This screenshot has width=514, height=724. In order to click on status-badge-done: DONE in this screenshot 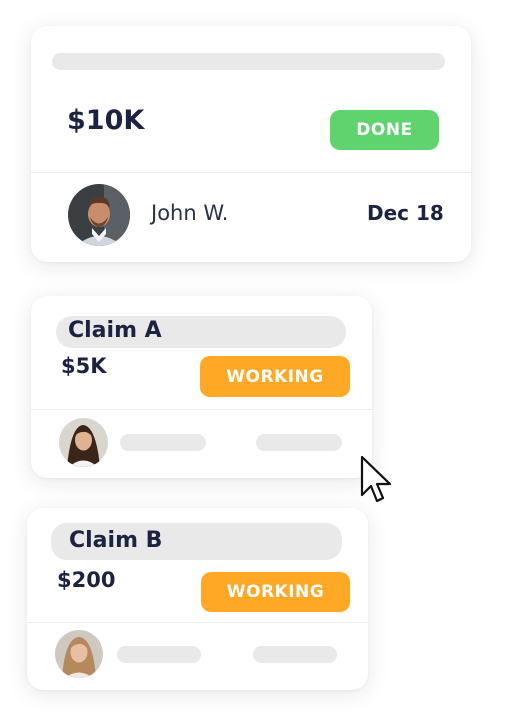, I will do `click(384, 130)`.